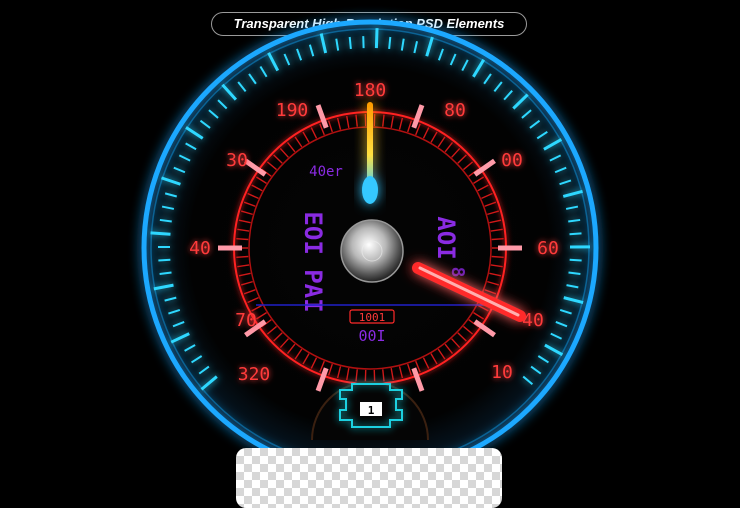 This screenshot has width=740, height=508. I want to click on scale-label: 70, so click(246, 320).